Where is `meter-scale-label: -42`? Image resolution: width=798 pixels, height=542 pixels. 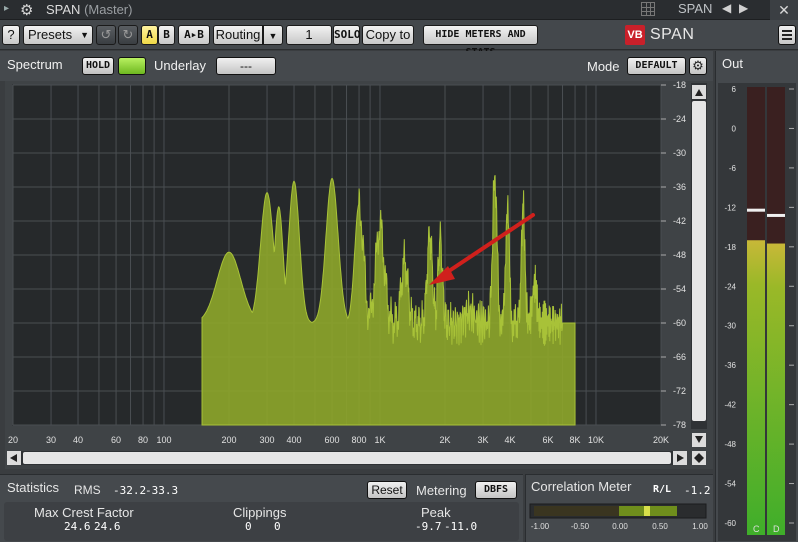 meter-scale-label: -42 is located at coordinates (730, 405).